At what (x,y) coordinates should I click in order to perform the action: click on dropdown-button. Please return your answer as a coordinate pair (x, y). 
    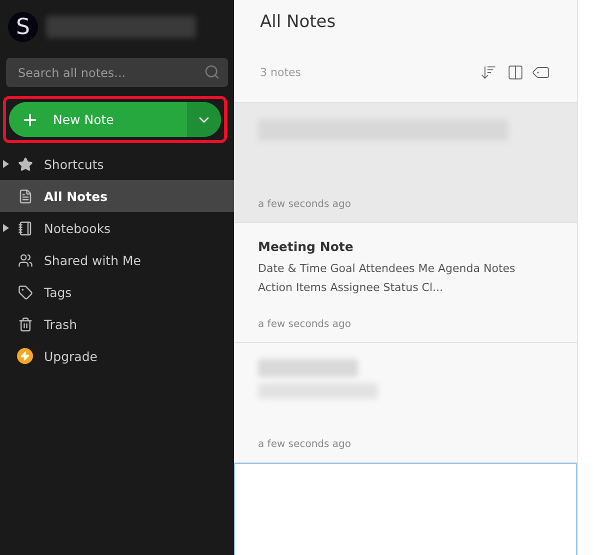
    Looking at the image, I should click on (204, 119).